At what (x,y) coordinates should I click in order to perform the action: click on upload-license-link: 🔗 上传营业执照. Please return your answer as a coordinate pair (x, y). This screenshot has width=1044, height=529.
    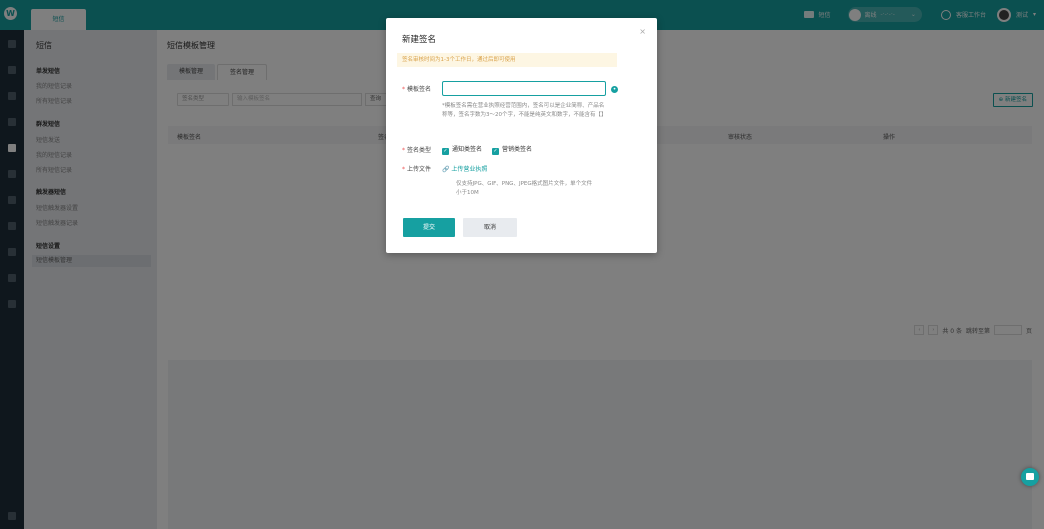
    Looking at the image, I should click on (464, 168).